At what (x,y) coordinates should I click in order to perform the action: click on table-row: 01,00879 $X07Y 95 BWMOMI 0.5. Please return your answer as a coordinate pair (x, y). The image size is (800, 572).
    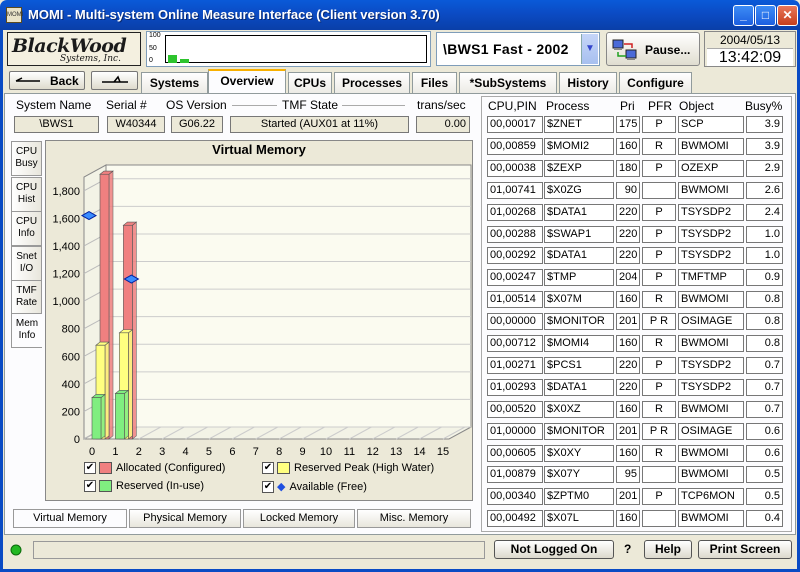
    Looking at the image, I should click on (636, 475).